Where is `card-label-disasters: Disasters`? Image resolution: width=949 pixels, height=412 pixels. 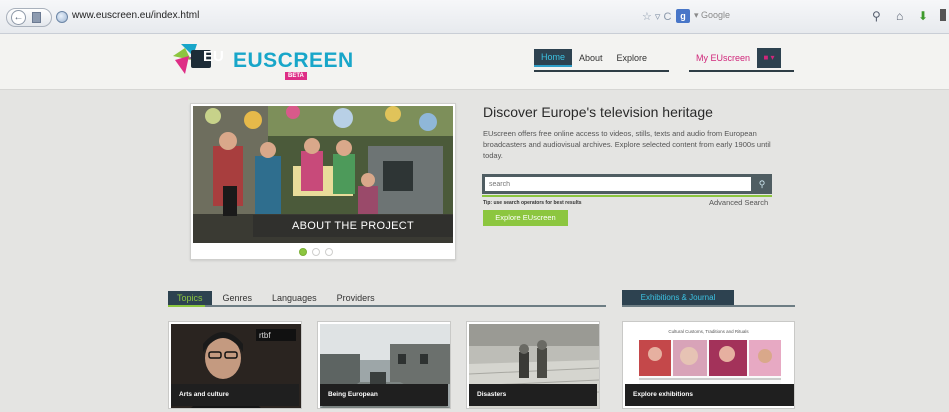 card-label-disasters: Disasters is located at coordinates (533, 395).